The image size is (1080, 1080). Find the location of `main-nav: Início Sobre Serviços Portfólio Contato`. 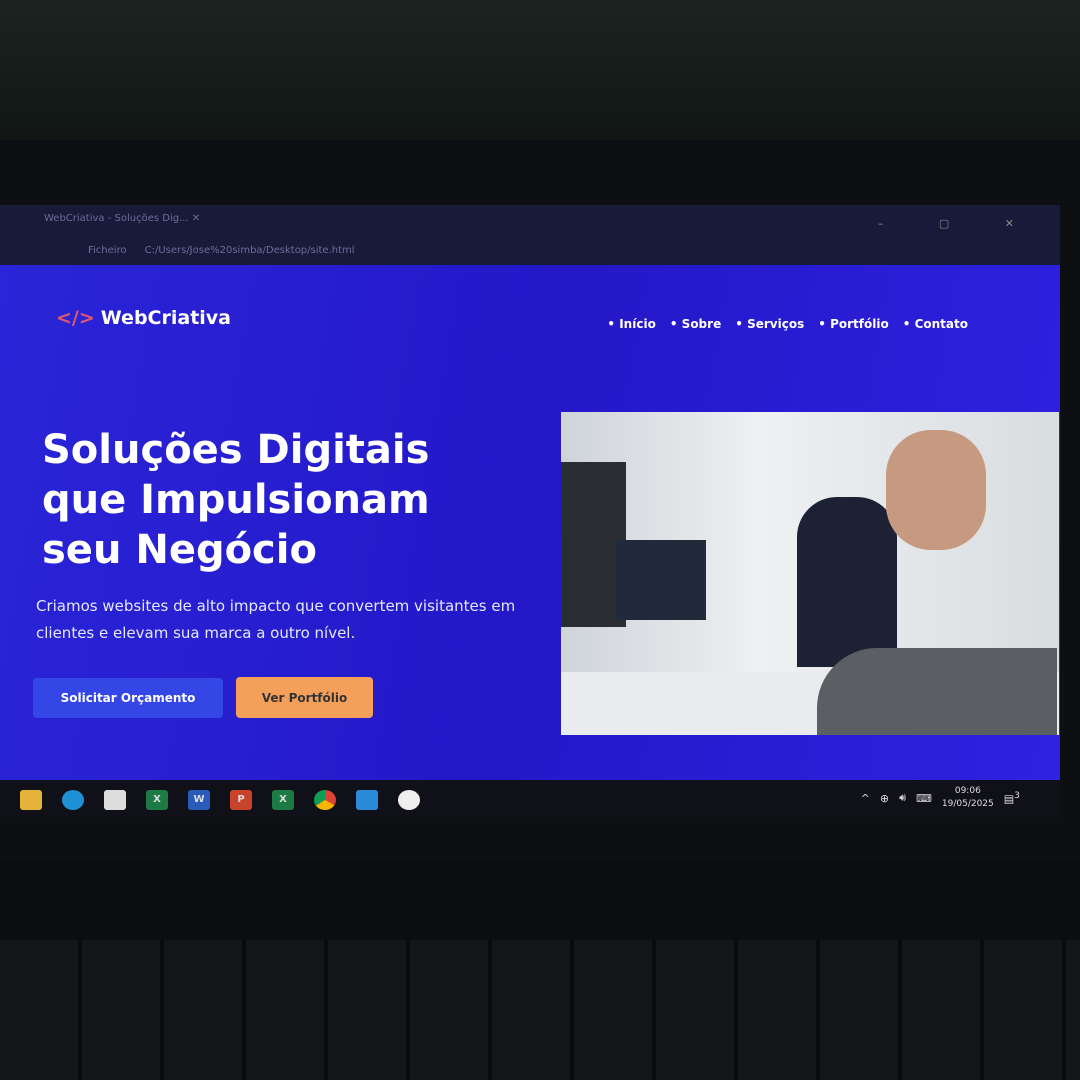

main-nav: Início Sobre Serviços Portfólio Contato is located at coordinates (787, 324).